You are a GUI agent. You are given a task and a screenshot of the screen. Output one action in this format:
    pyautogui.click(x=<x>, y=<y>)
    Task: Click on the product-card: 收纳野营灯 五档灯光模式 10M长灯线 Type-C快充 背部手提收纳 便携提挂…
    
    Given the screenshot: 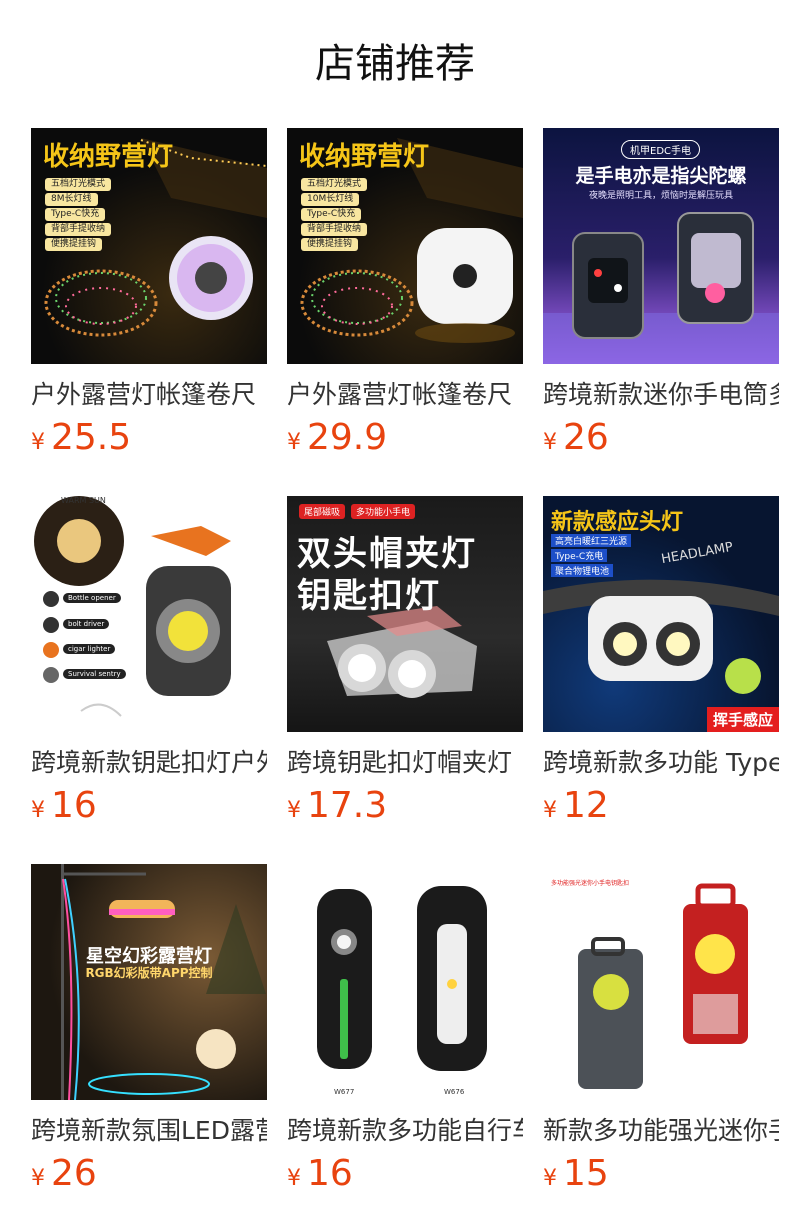 What is the action you would take?
    pyautogui.click(x=405, y=293)
    